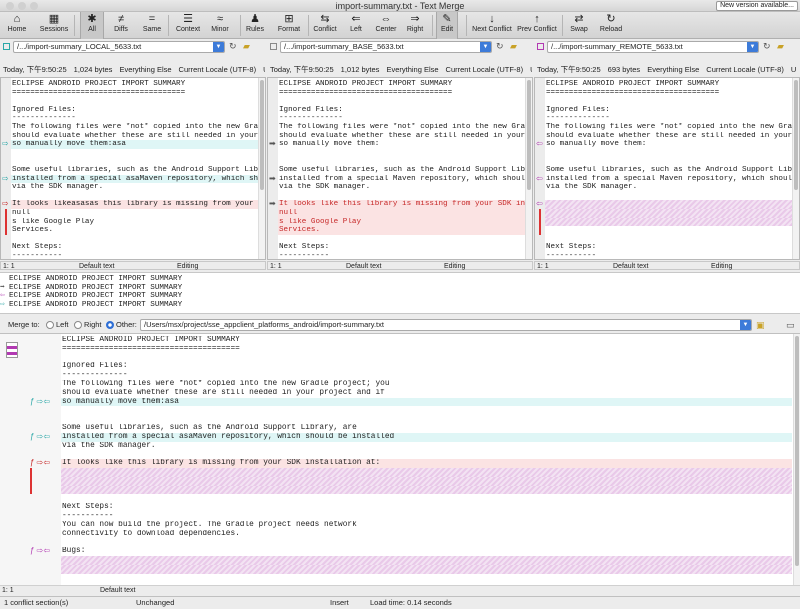 This screenshot has width=800, height=609. What do you see at coordinates (119, 47) in the screenshot?
I see `pane-path-field: /.../import-summary_LOCAL_5633.txt ▼` at bounding box center [119, 47].